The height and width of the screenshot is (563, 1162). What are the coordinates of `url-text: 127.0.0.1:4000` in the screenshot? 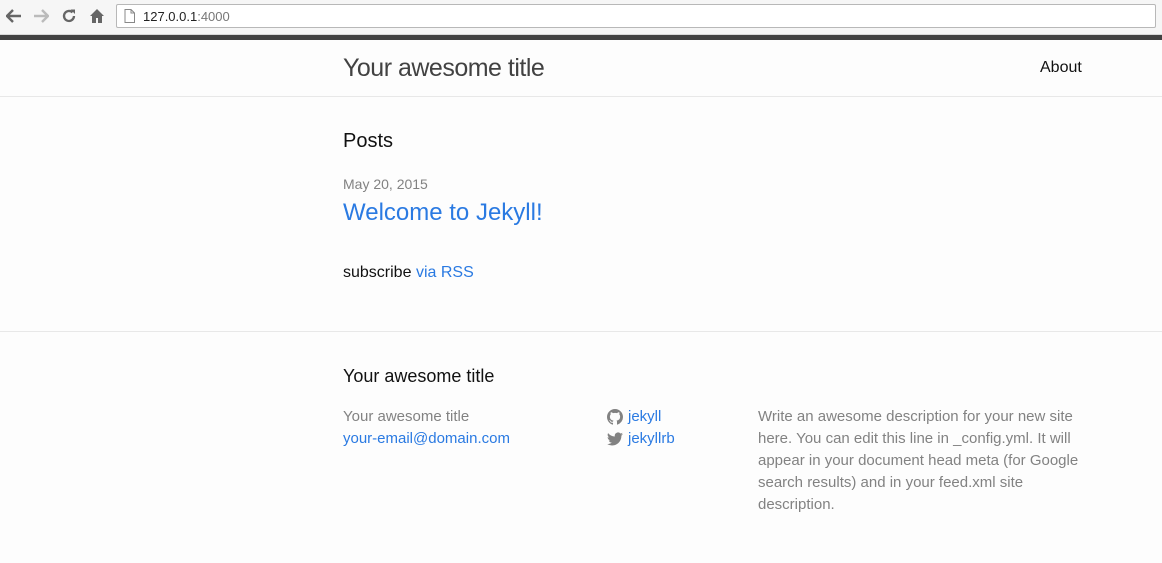 It's located at (186, 16).